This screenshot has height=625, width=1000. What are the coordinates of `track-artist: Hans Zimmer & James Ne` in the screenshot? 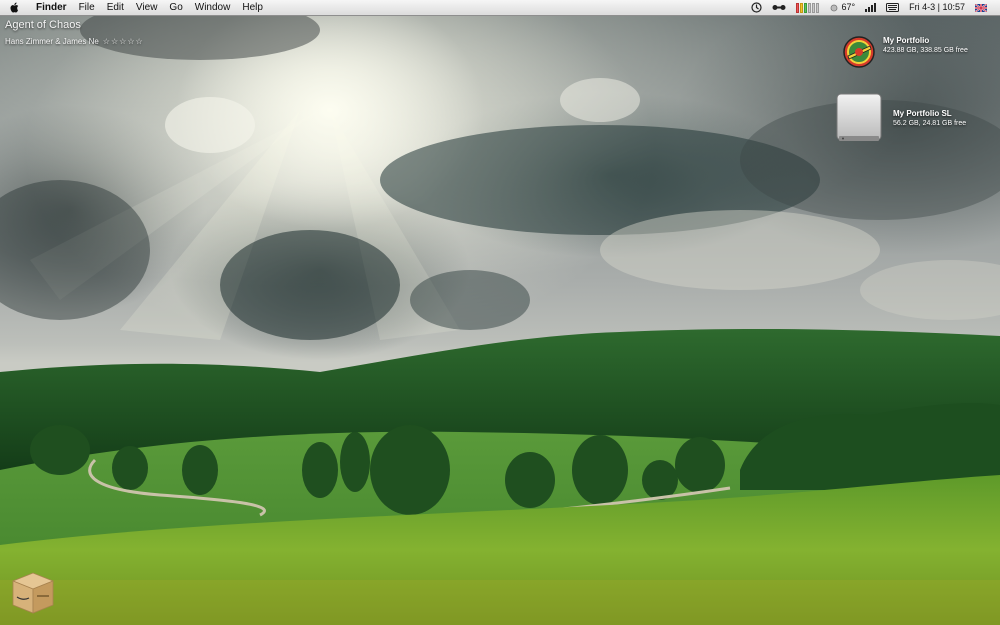 It's located at (52, 41).